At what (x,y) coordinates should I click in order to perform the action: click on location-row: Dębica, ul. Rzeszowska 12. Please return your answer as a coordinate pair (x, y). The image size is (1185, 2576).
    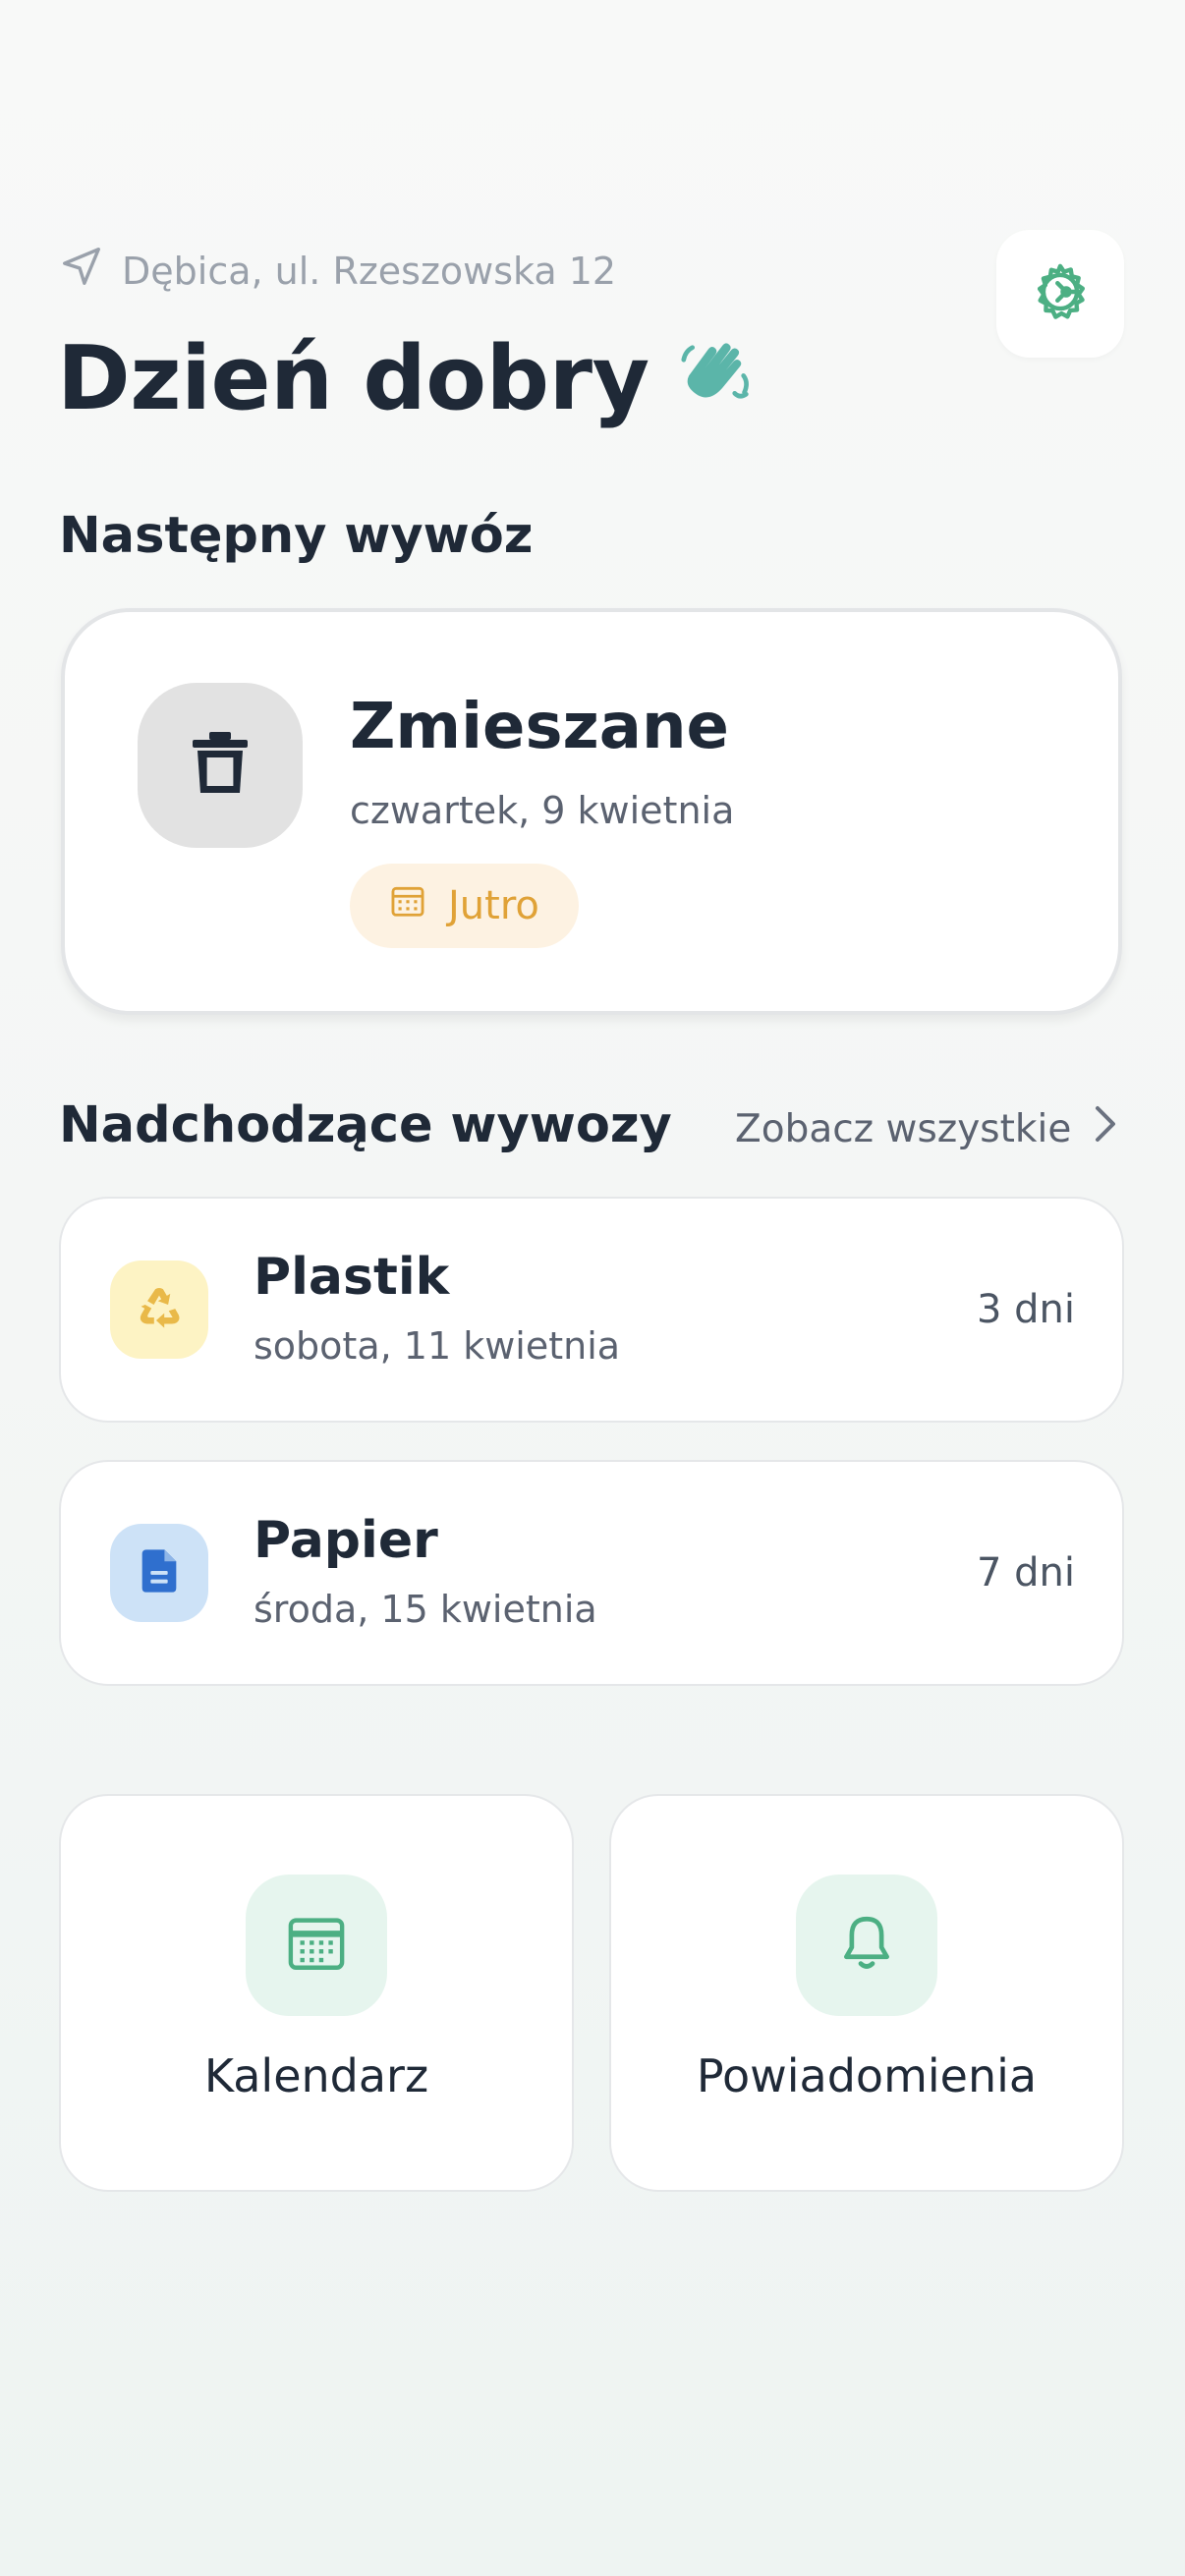
    Looking at the image, I should click on (338, 271).